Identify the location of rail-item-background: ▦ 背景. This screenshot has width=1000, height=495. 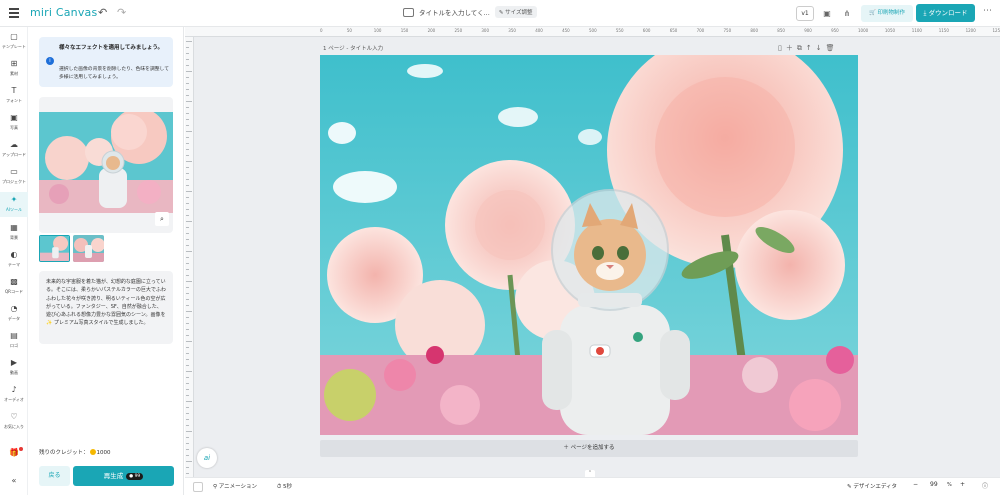
(14, 232).